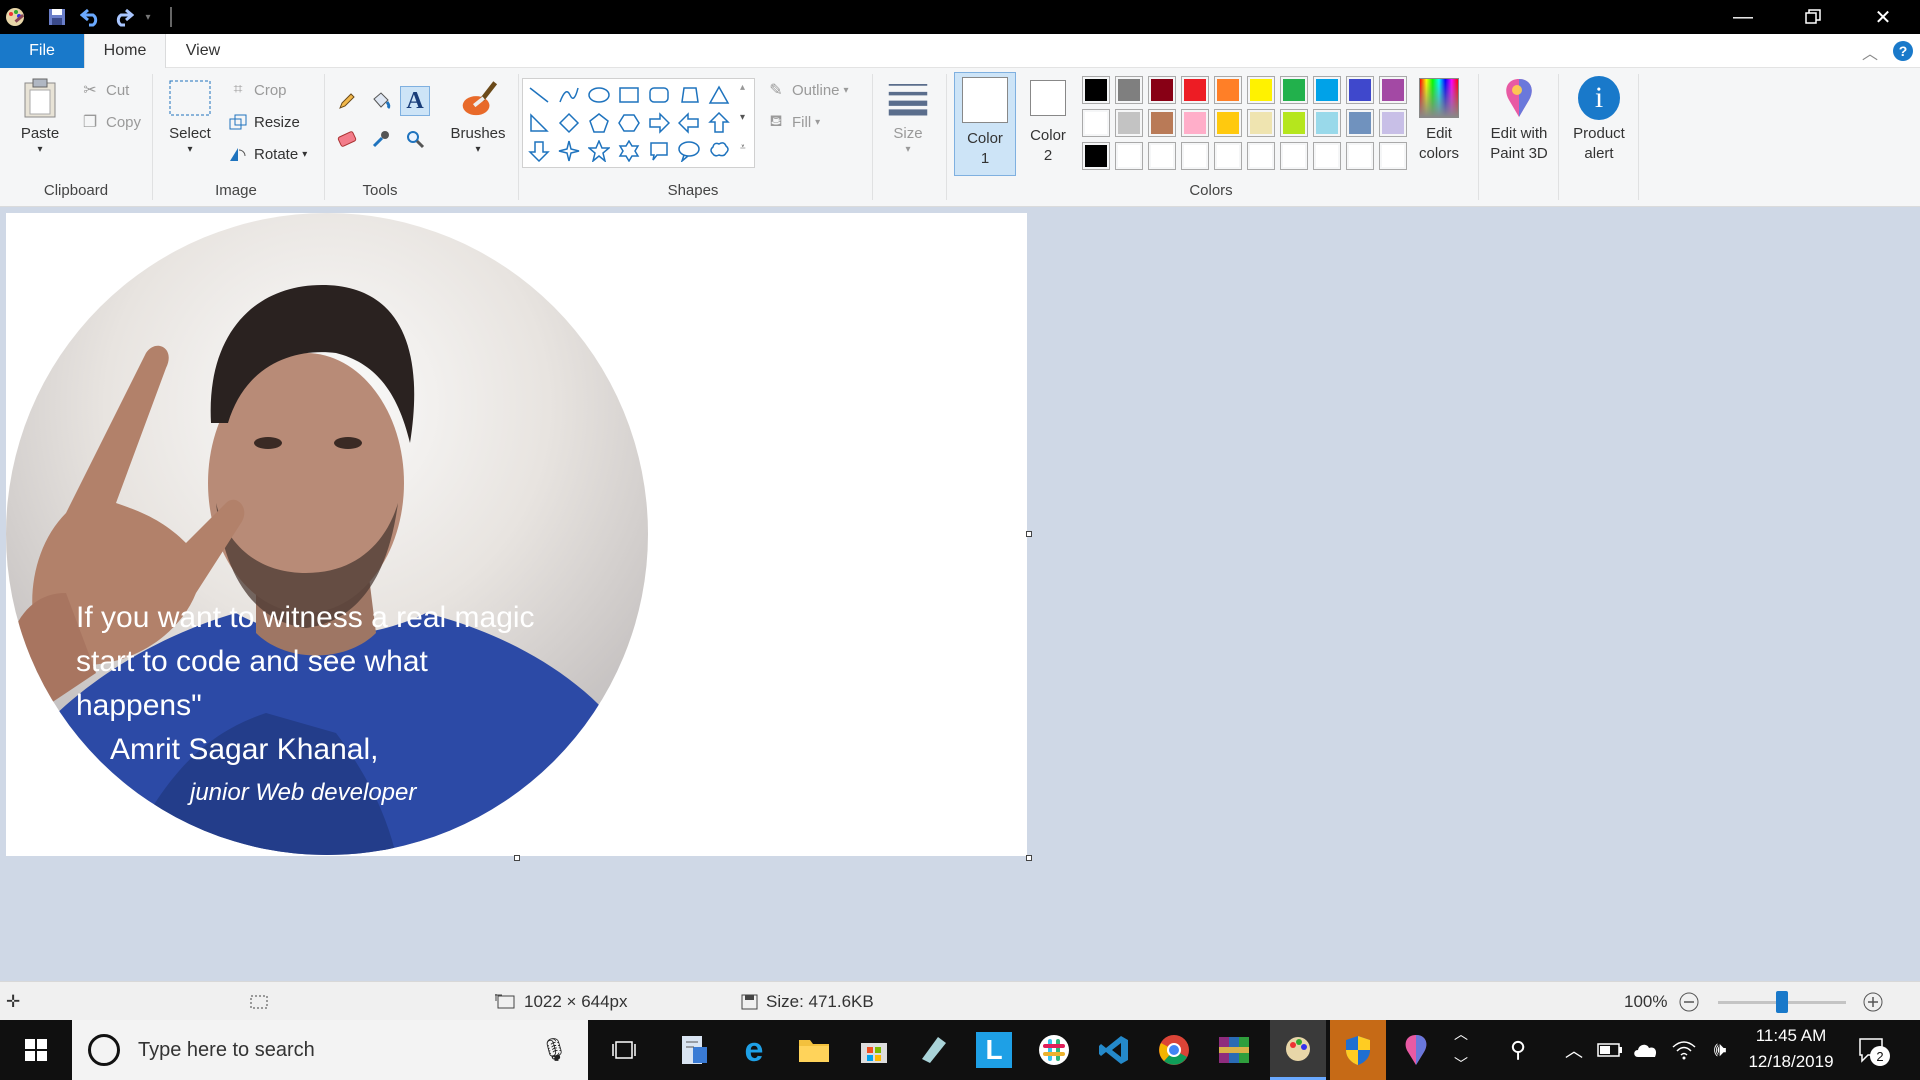  I want to click on oval-shape-icon, so click(599, 95).